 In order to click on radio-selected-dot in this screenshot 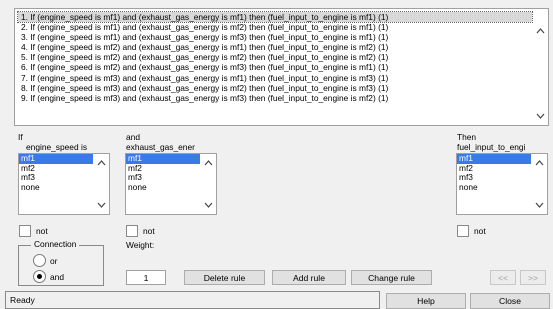, I will do `click(39, 276)`.